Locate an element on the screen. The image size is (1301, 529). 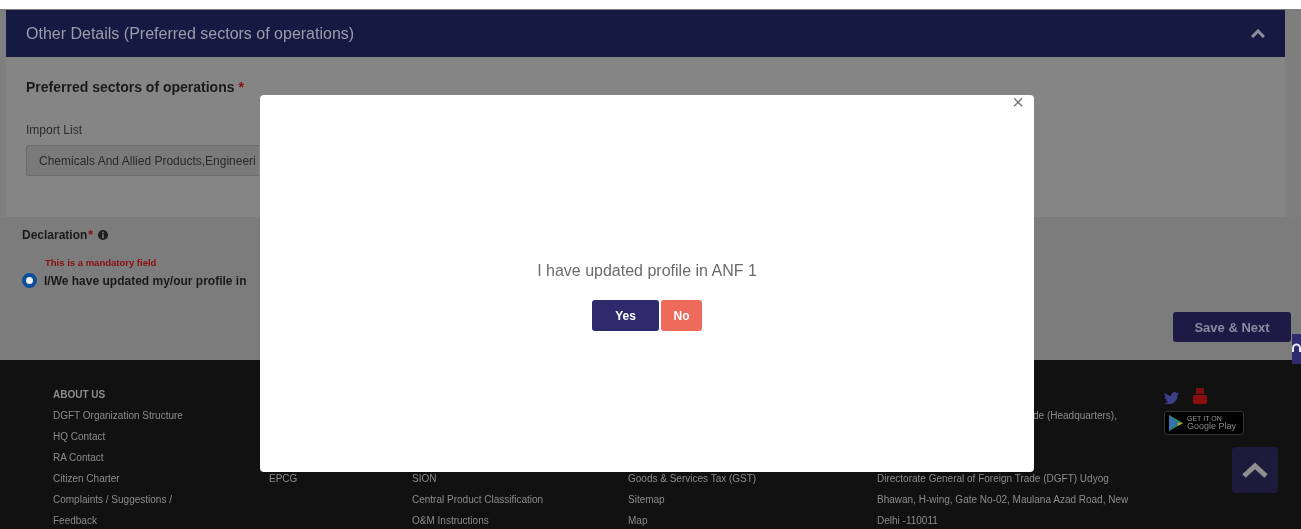
close-button: × is located at coordinates (1018, 102).